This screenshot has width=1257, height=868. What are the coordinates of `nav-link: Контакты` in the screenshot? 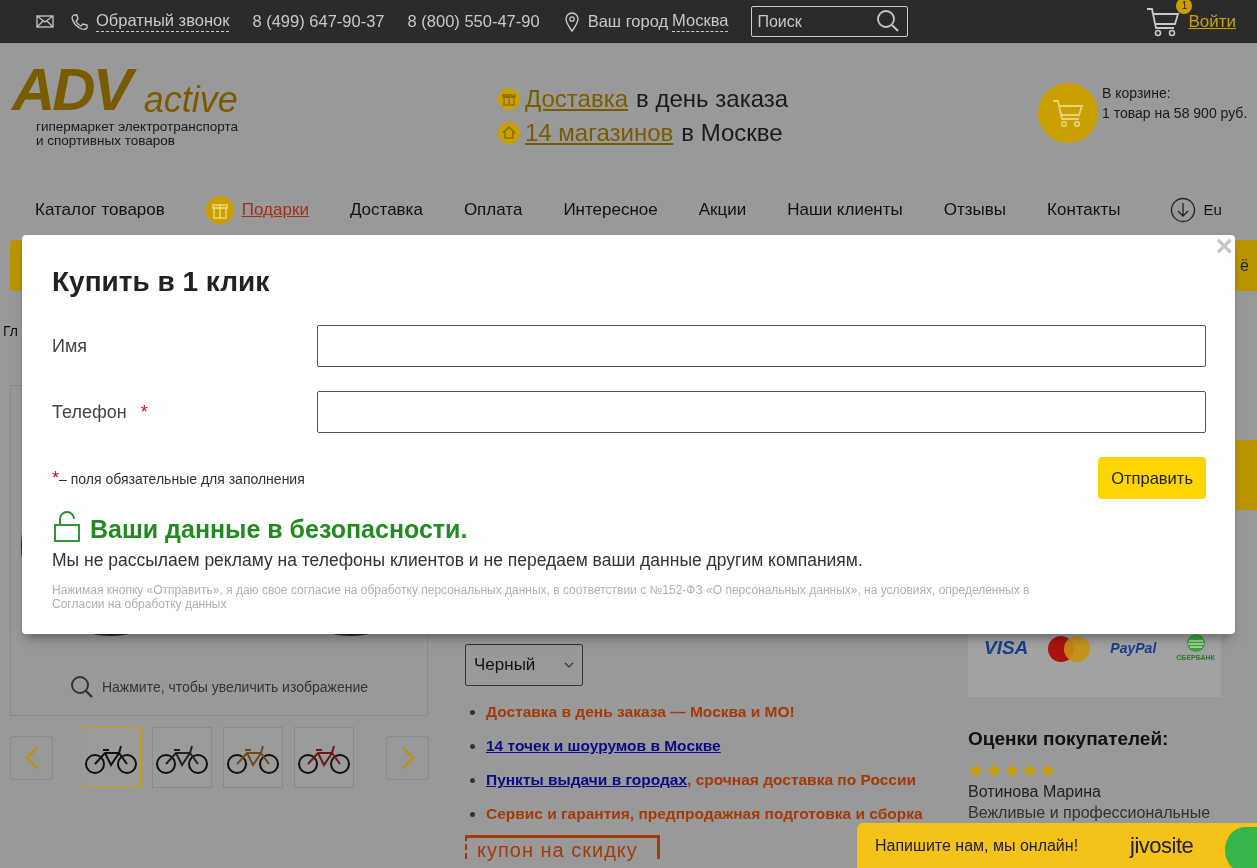 It's located at (1084, 210).